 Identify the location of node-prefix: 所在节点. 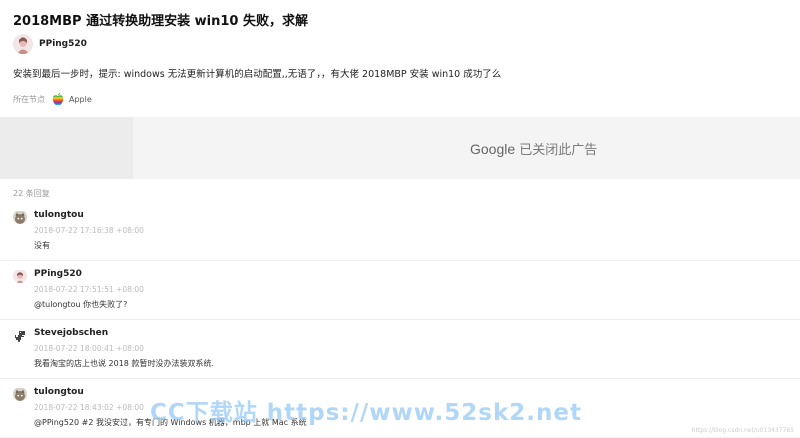
(29, 99).